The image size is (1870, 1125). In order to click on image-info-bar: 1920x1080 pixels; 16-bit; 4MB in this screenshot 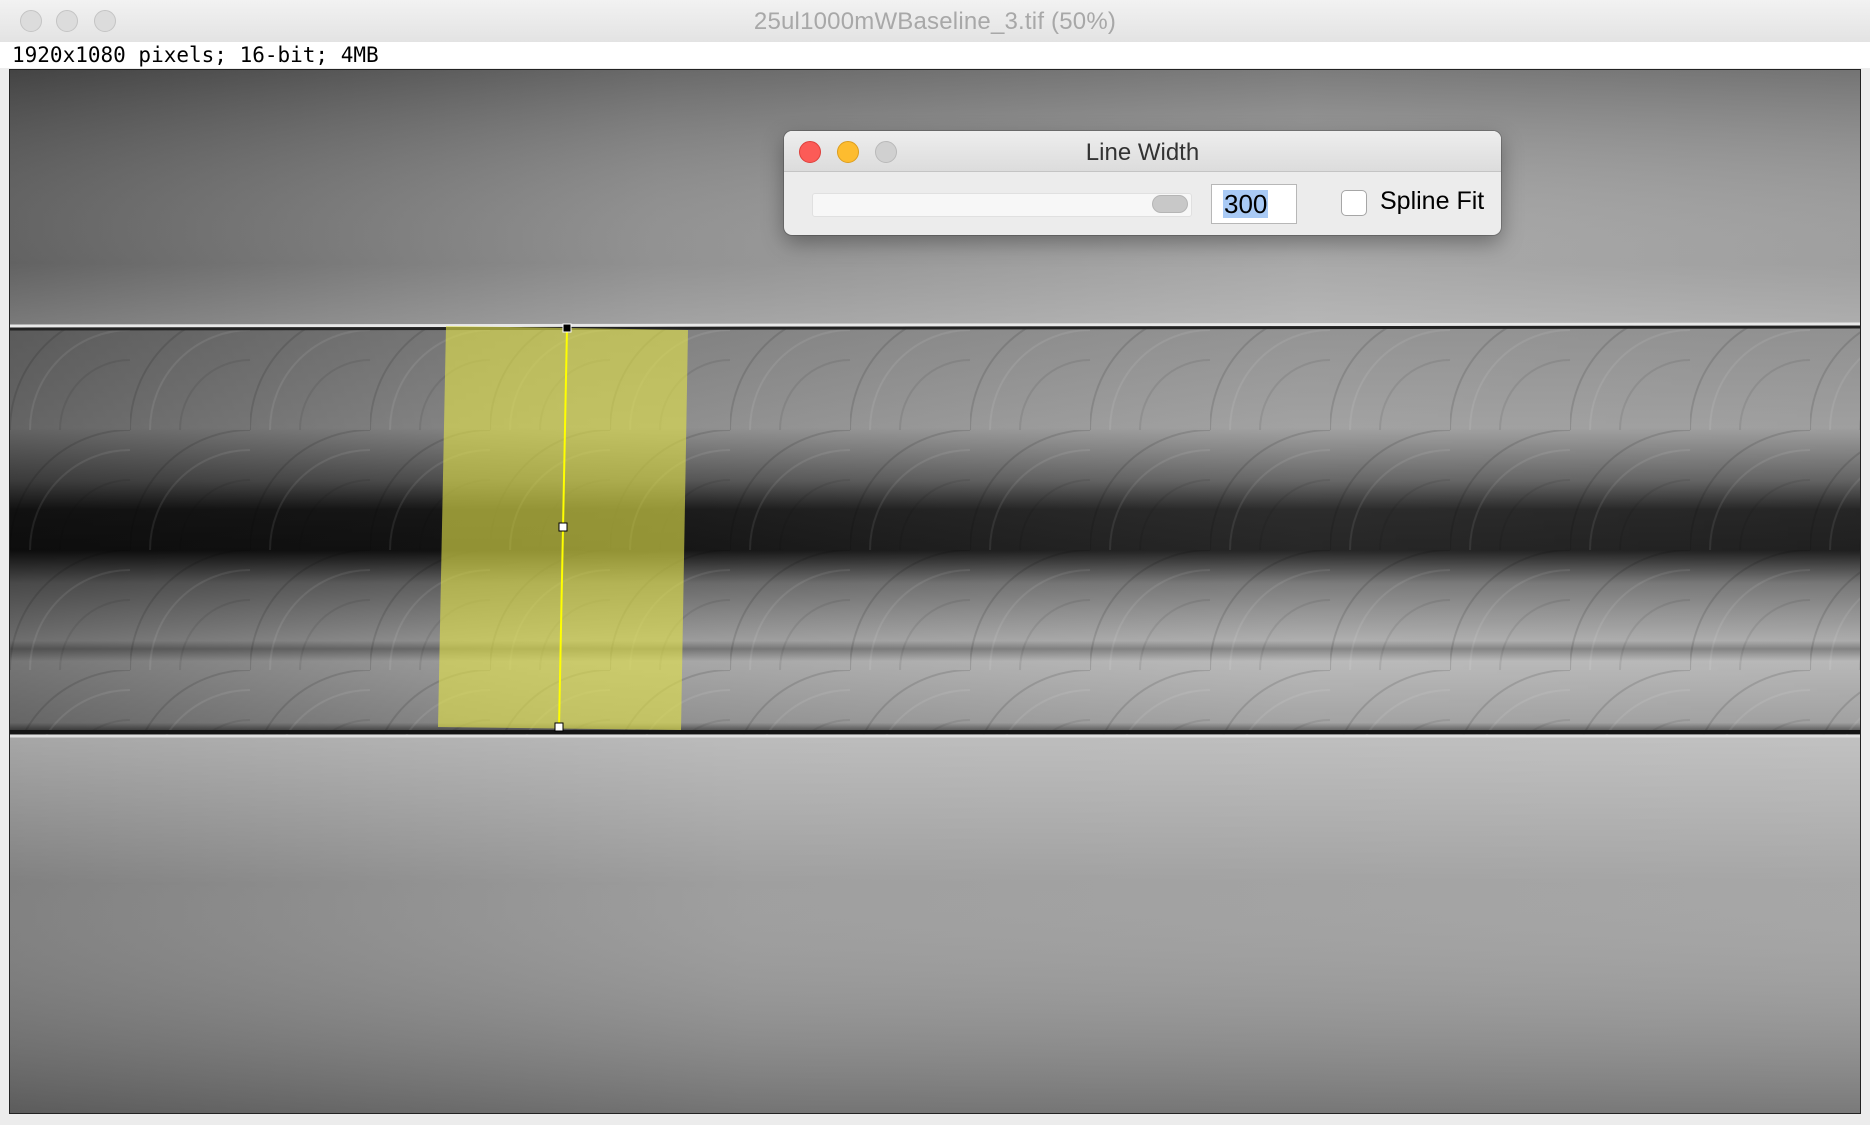, I will do `click(935, 55)`.